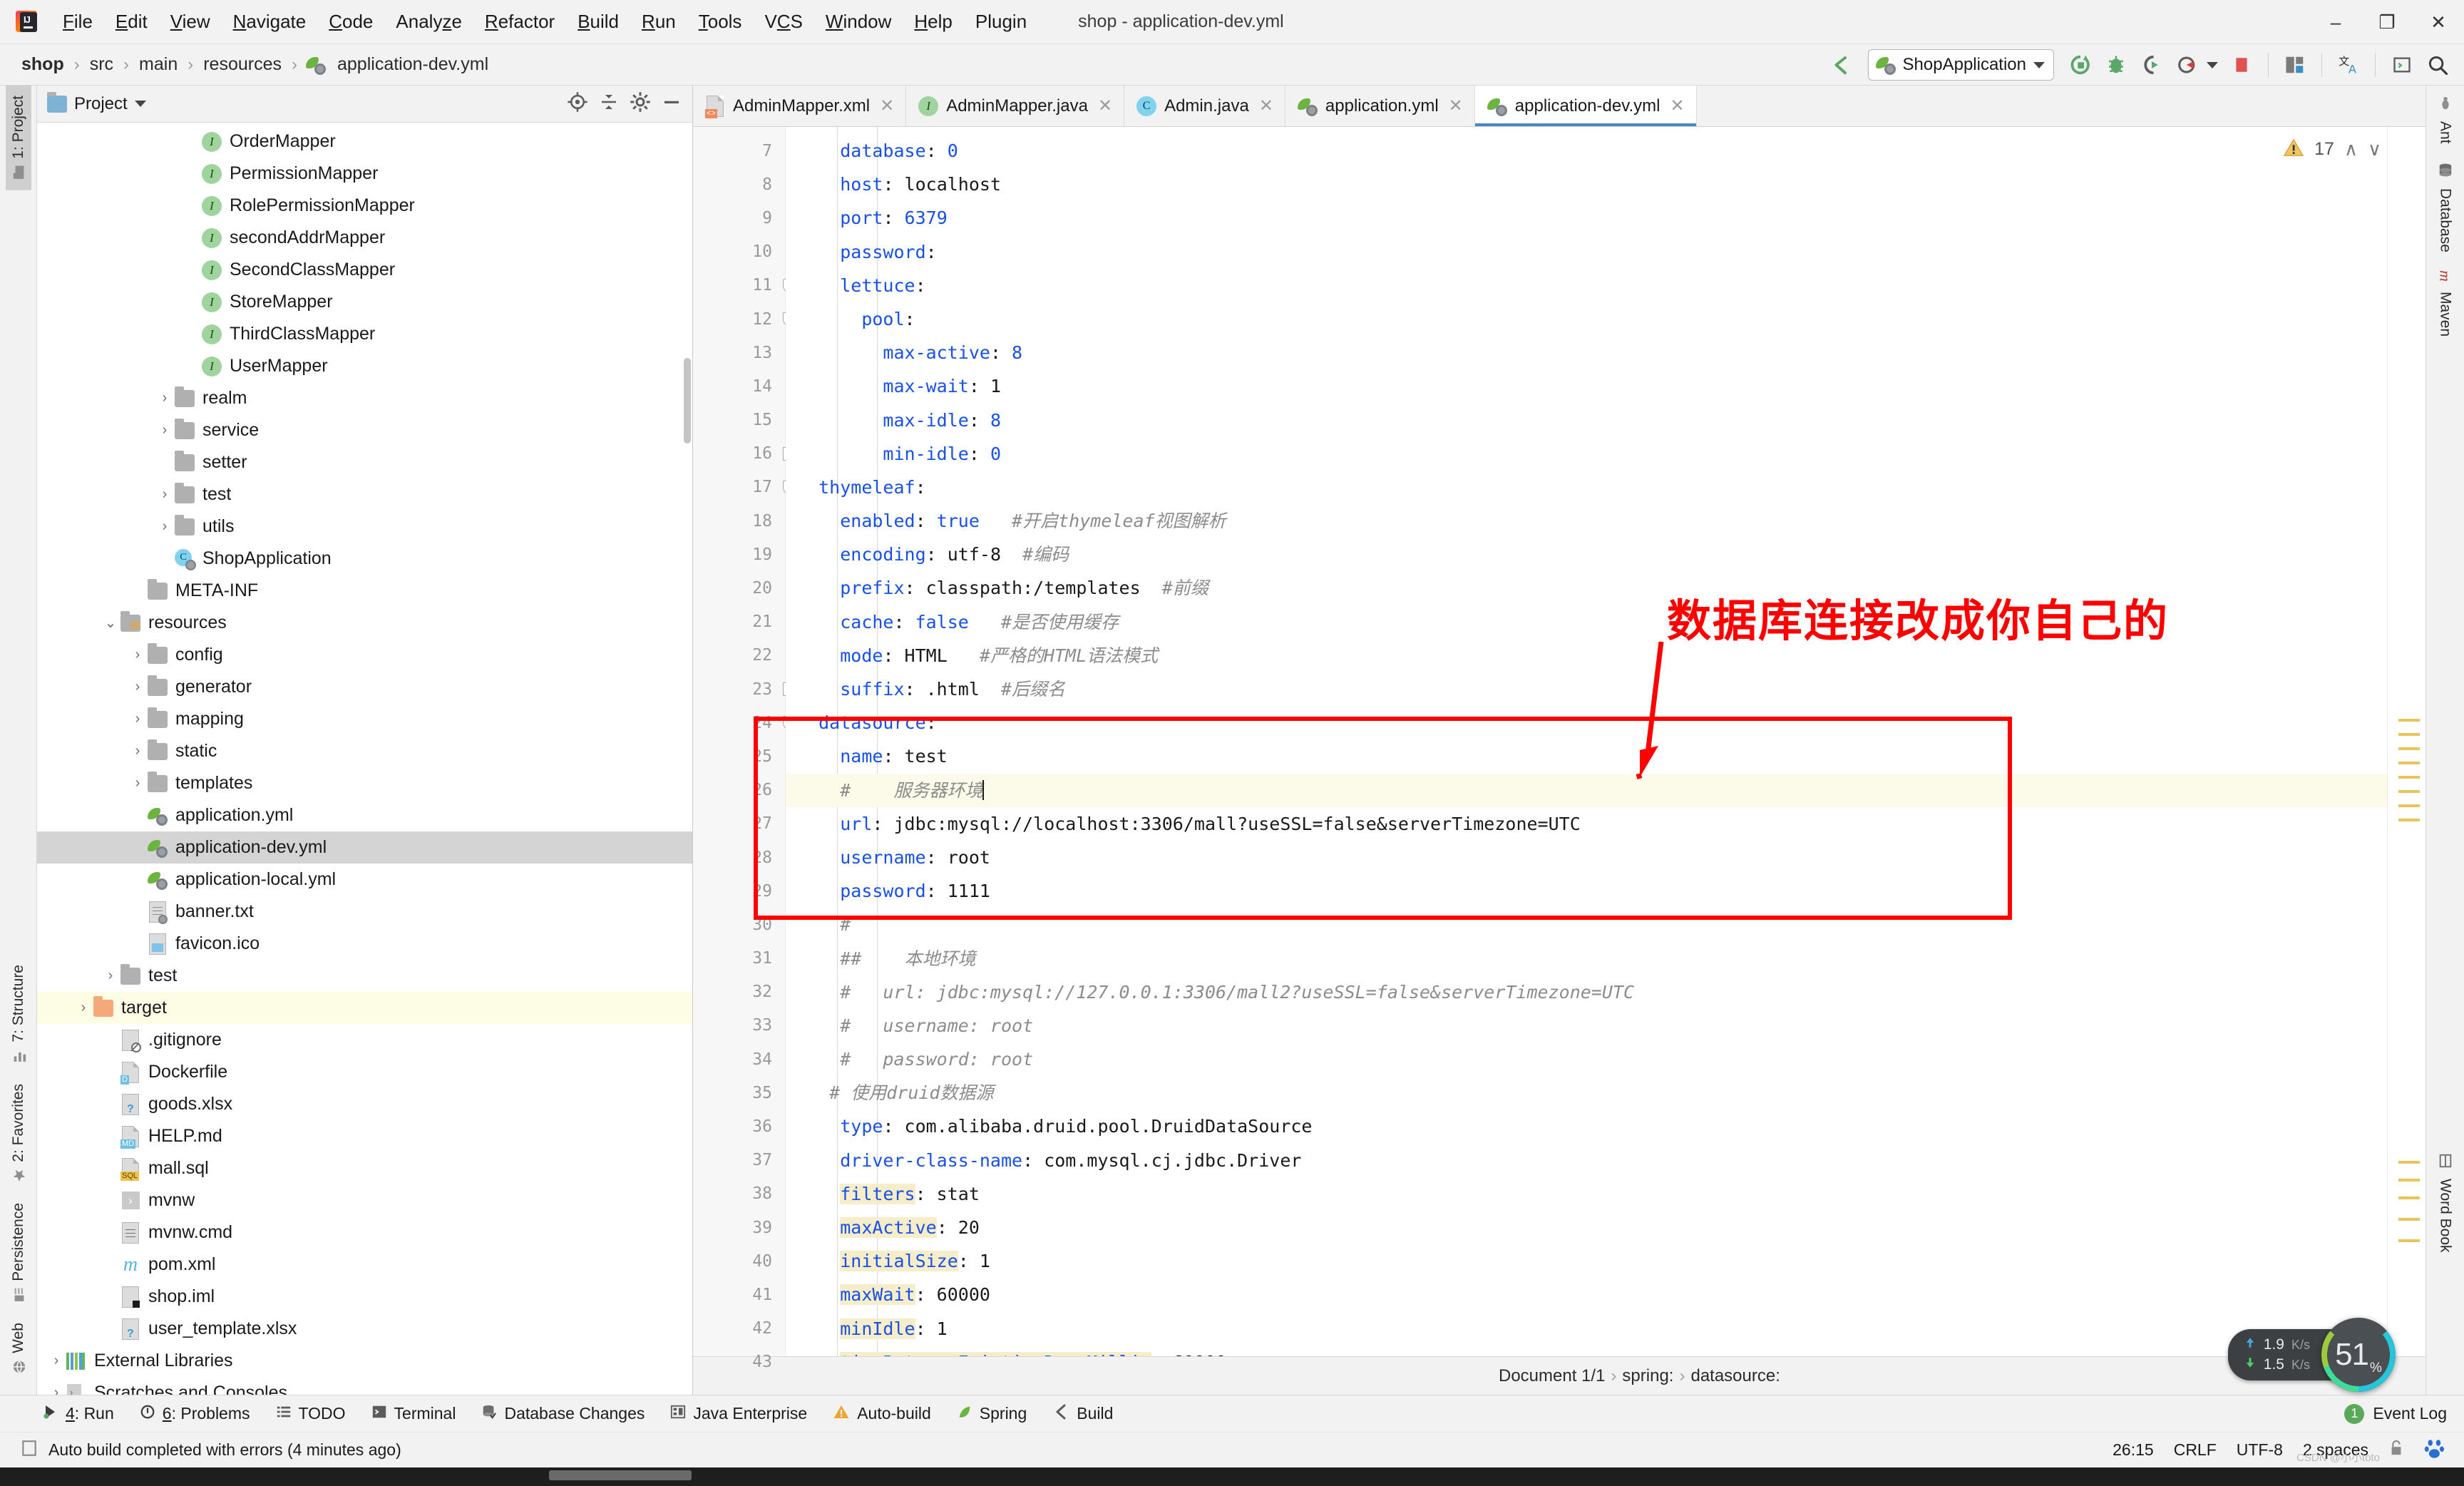 This screenshot has width=2464, height=1486. Describe the element at coordinates (882, 1414) in the screenshot. I see `tool-window-auto-build: Auto-build` at that location.